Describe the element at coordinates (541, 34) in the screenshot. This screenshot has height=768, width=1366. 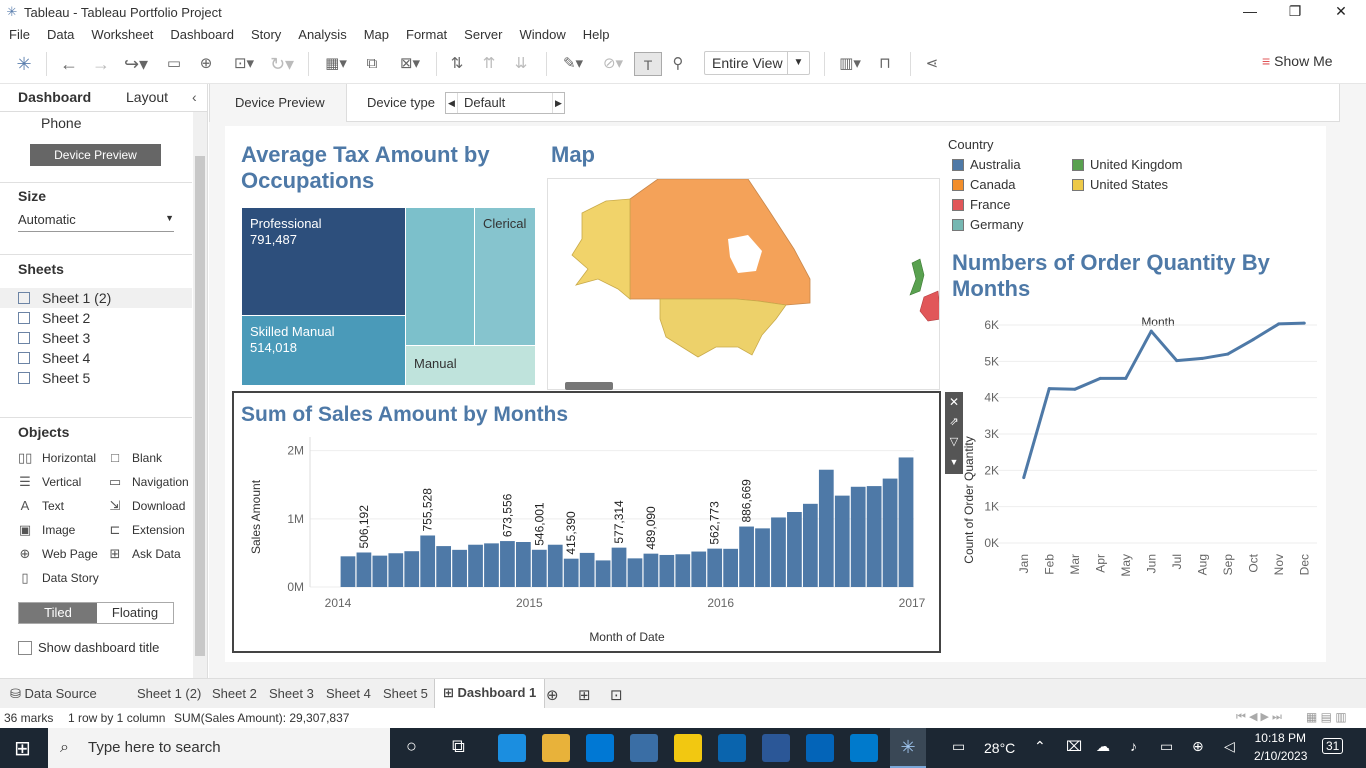
I see `menu-window: Window` at that location.